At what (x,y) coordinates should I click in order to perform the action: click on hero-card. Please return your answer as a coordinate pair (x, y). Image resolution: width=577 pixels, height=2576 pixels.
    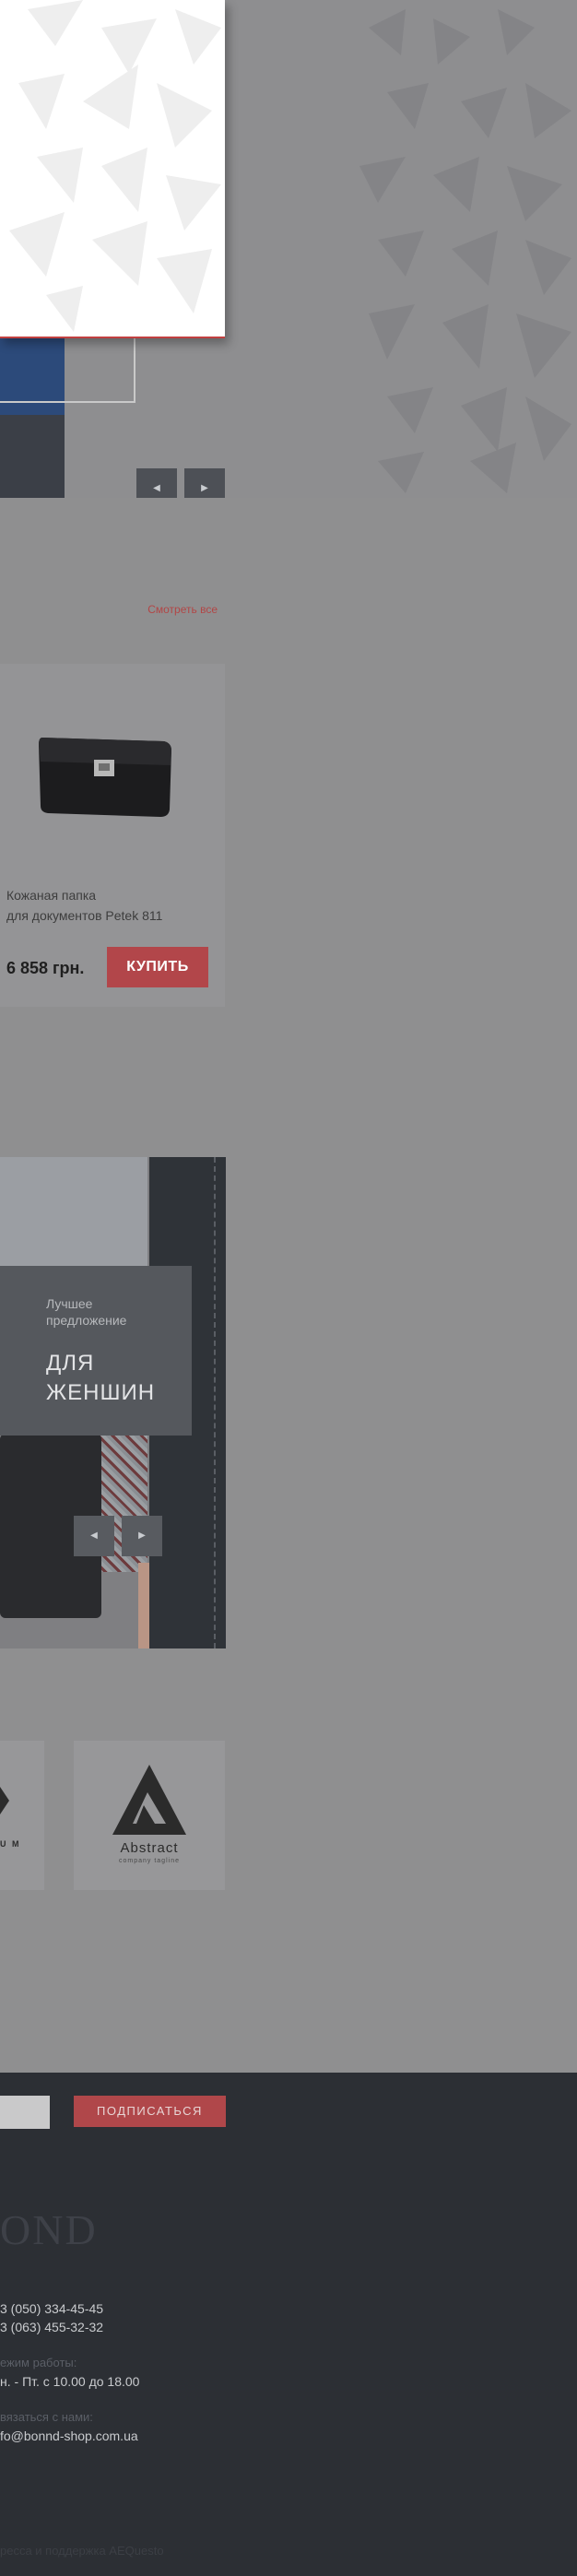
    Looking at the image, I should click on (112, 169).